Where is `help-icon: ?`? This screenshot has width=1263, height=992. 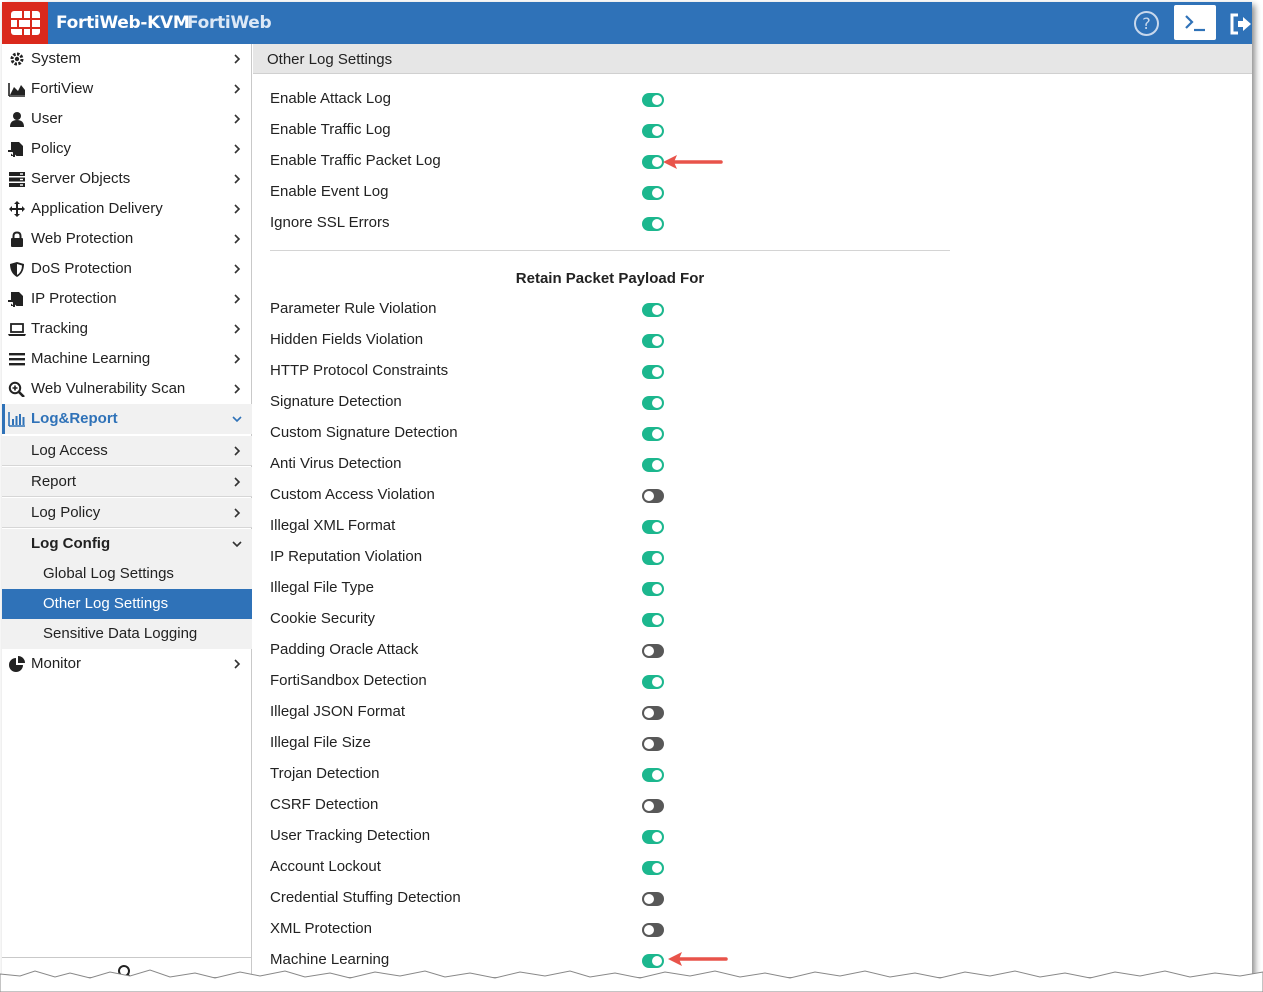
help-icon: ? is located at coordinates (1146, 23).